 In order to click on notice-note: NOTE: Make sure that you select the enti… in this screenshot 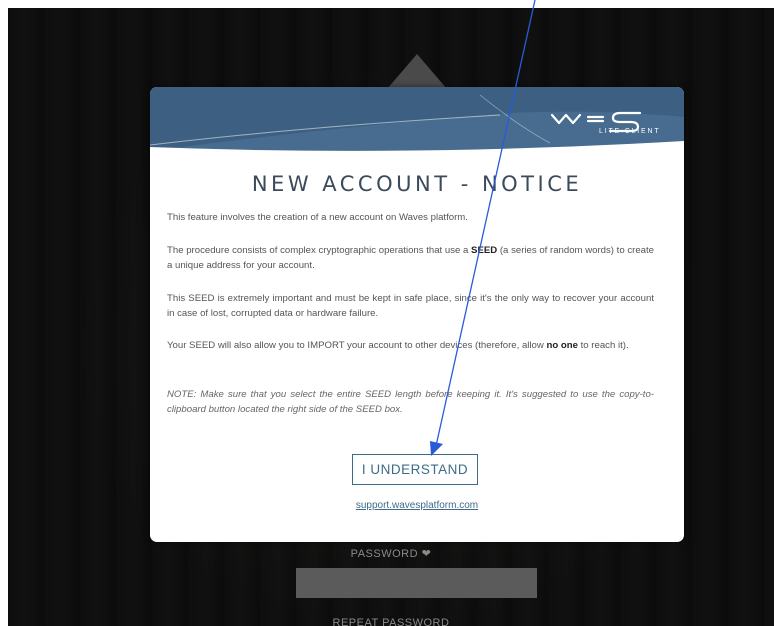, I will do `click(410, 402)`.